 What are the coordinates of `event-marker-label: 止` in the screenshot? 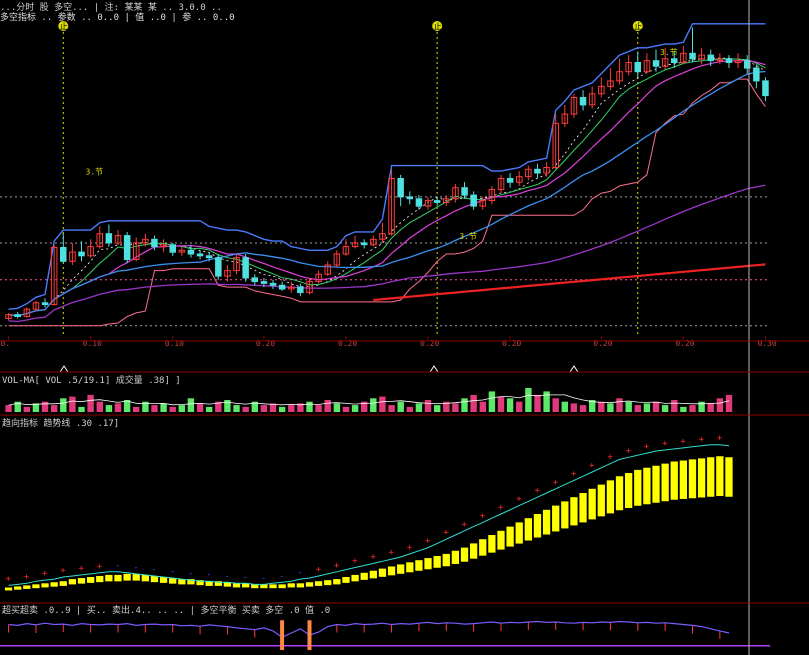 It's located at (438, 26).